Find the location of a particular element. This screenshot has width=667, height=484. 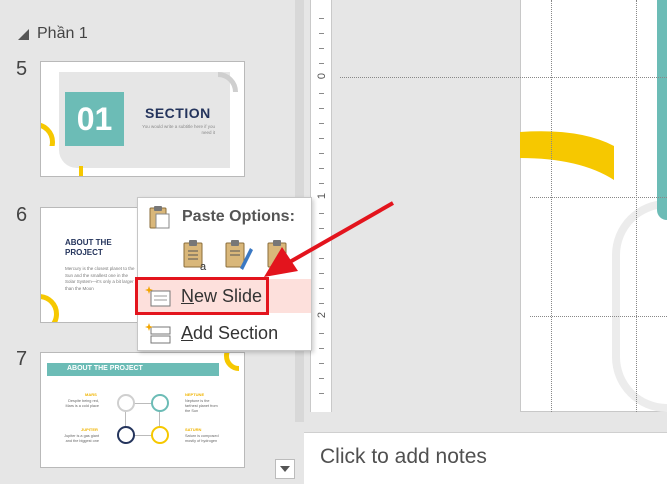

slide-number: 7 is located at coordinates (22, 359).